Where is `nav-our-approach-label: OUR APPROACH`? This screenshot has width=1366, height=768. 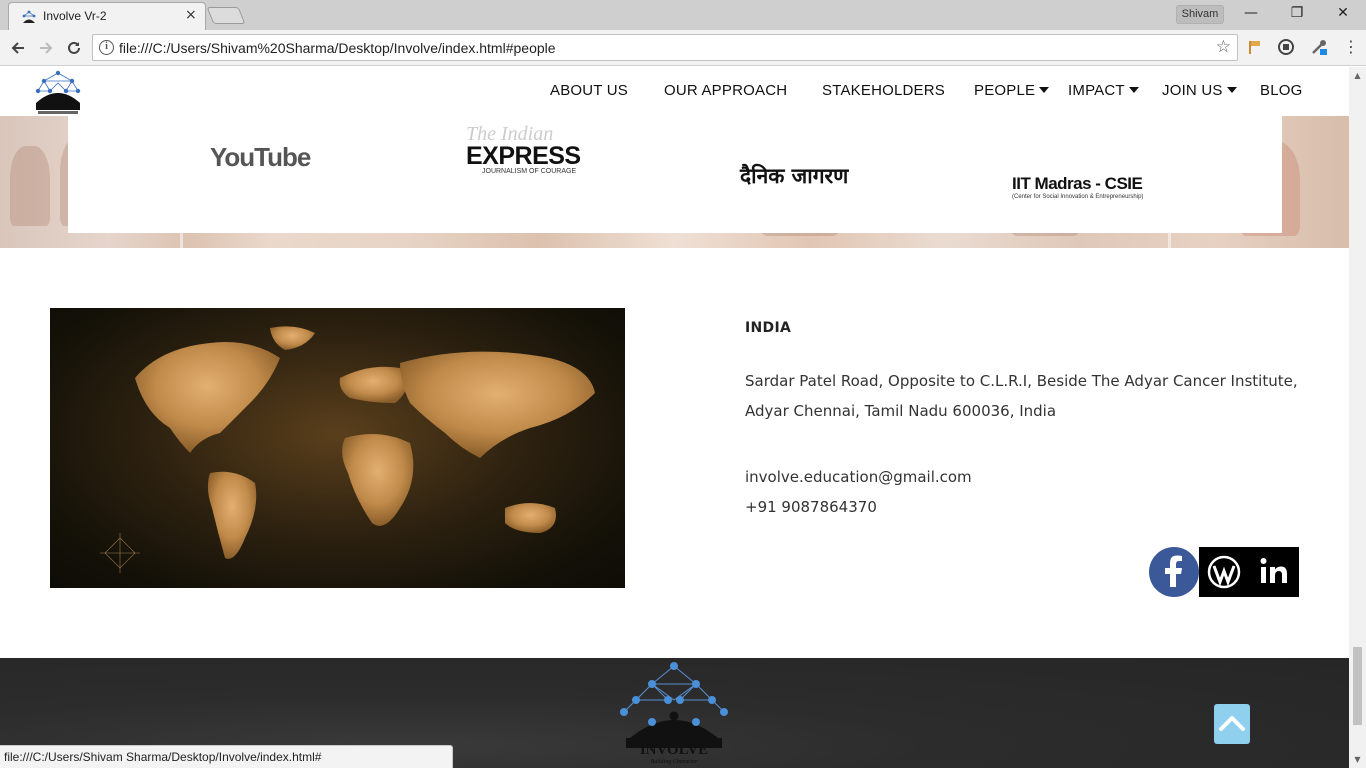
nav-our-approach-label: OUR APPROACH is located at coordinates (726, 90).